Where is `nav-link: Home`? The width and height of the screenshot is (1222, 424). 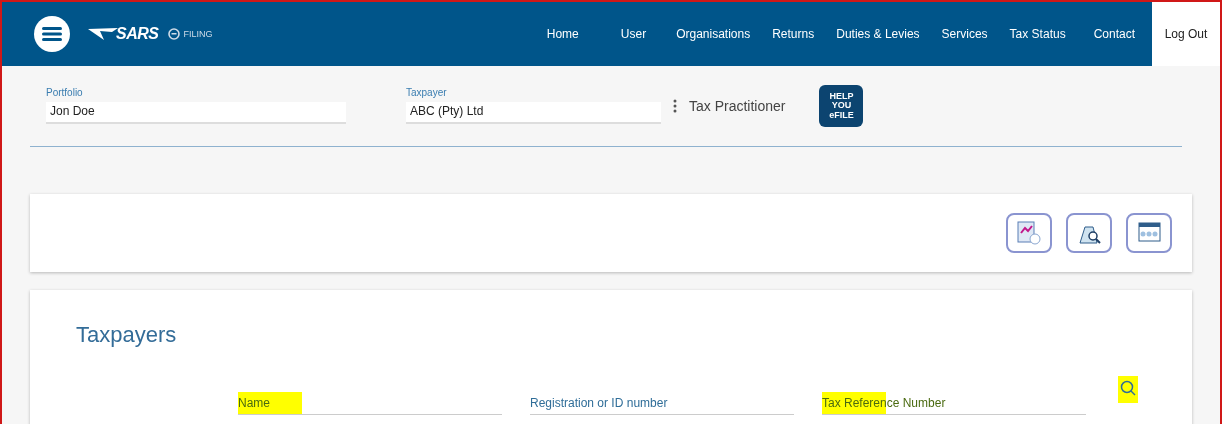 nav-link: Home is located at coordinates (562, 34).